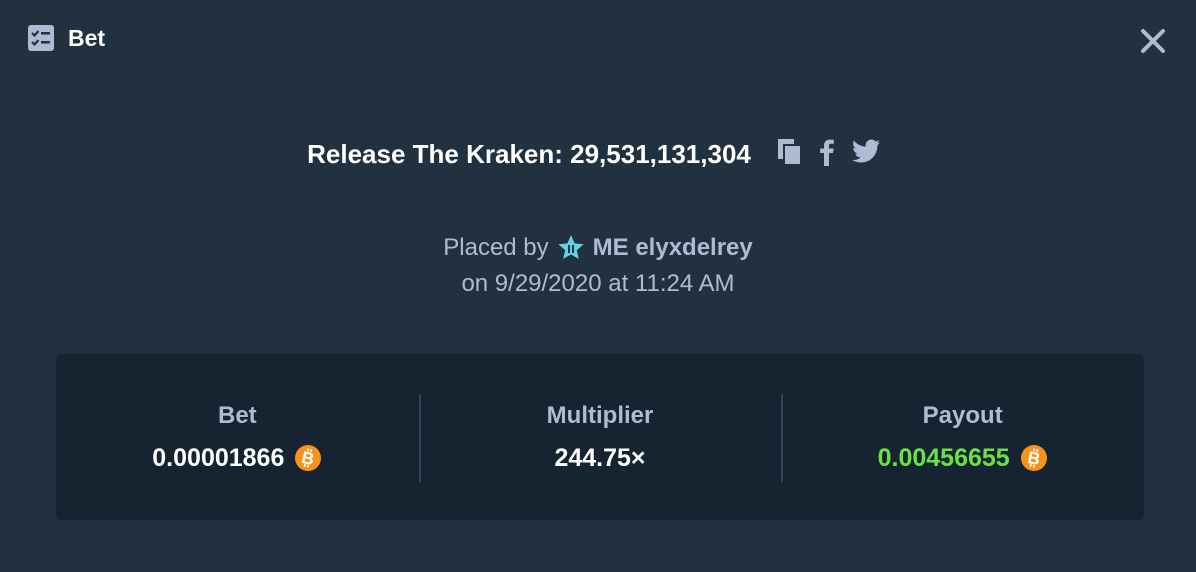  What do you see at coordinates (827, 154) in the screenshot?
I see `facebook-icon` at bounding box center [827, 154].